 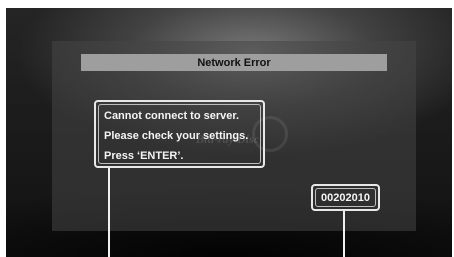 What do you see at coordinates (344, 234) in the screenshot?
I see `error-code-leader-line` at bounding box center [344, 234].